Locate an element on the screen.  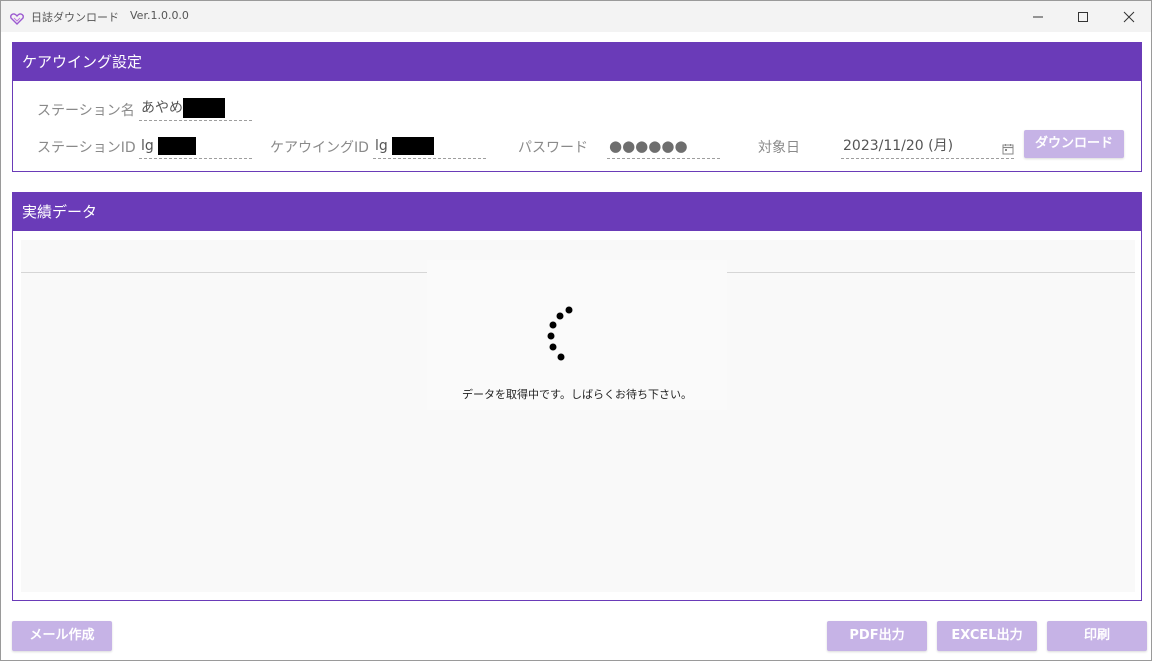
station-id-value: lg is located at coordinates (147, 146).